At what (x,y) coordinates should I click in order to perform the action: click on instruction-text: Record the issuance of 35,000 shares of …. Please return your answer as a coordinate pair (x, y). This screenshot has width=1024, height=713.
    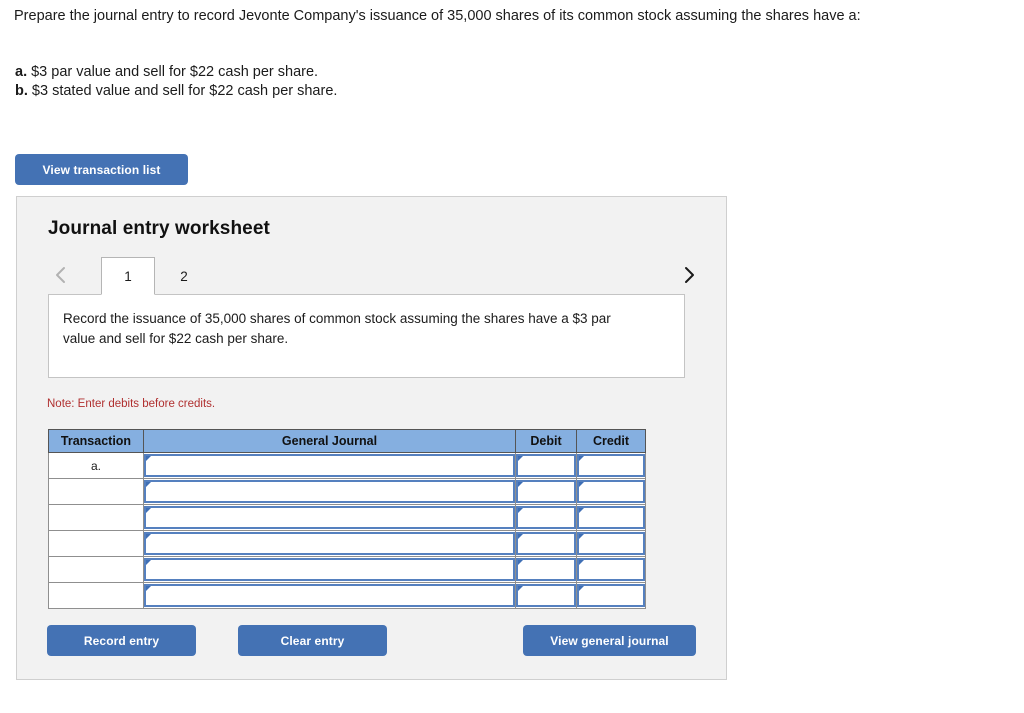
    Looking at the image, I should click on (337, 328).